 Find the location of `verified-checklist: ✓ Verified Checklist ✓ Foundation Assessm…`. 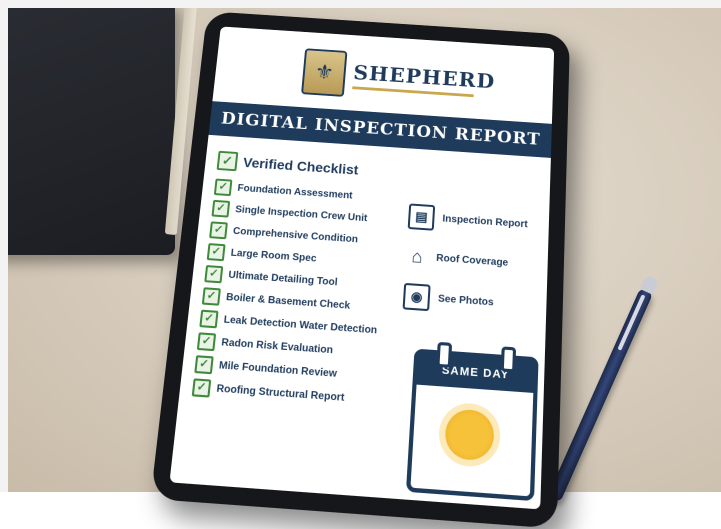

verified-checklist: ✓ Verified Checklist ✓ Foundation Assessm… is located at coordinates (298, 281).